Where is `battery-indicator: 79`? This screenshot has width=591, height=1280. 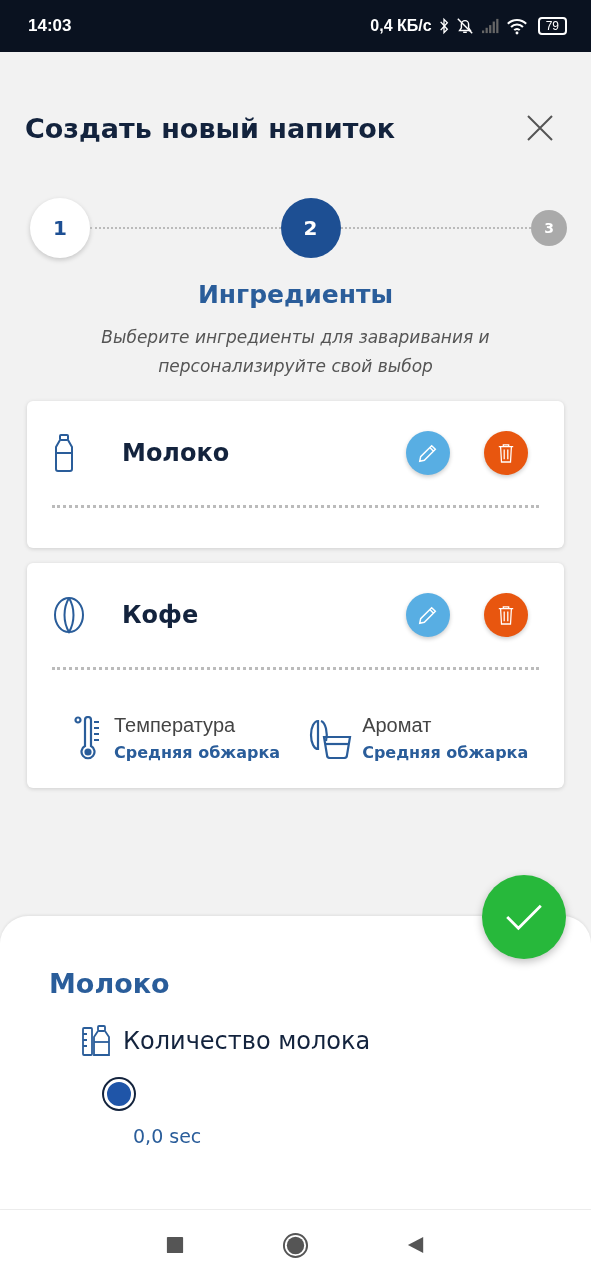
battery-indicator: 79 is located at coordinates (552, 26).